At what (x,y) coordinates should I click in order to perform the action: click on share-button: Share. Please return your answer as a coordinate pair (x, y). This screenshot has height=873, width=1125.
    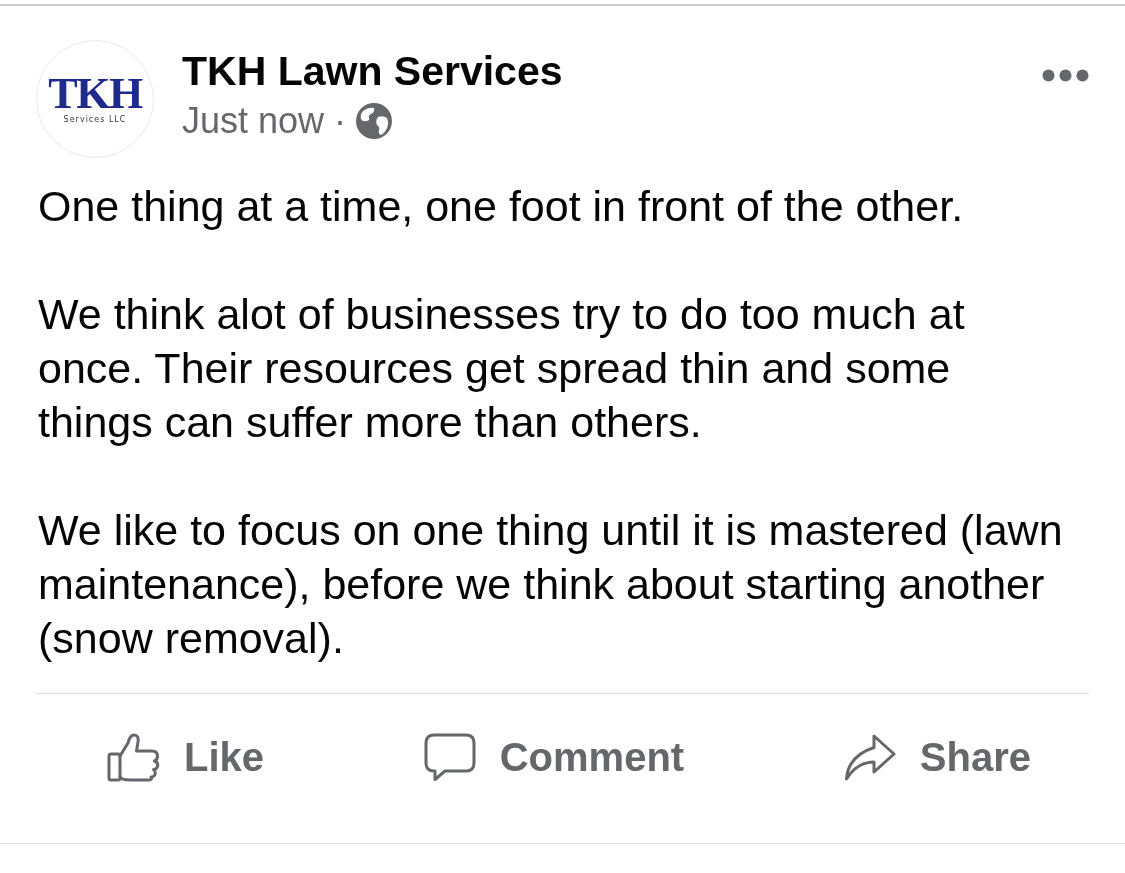
    Looking at the image, I should click on (936, 757).